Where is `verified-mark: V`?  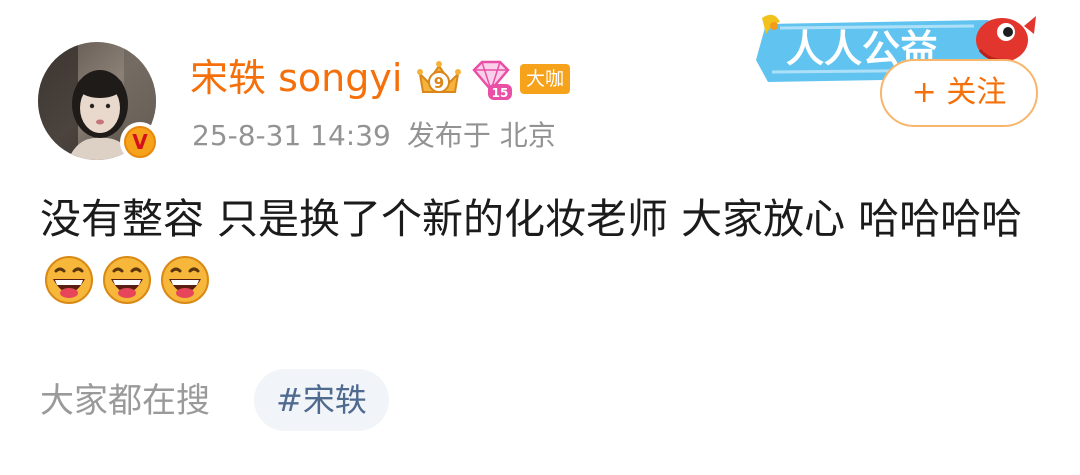
verified-mark: V is located at coordinates (140, 142).